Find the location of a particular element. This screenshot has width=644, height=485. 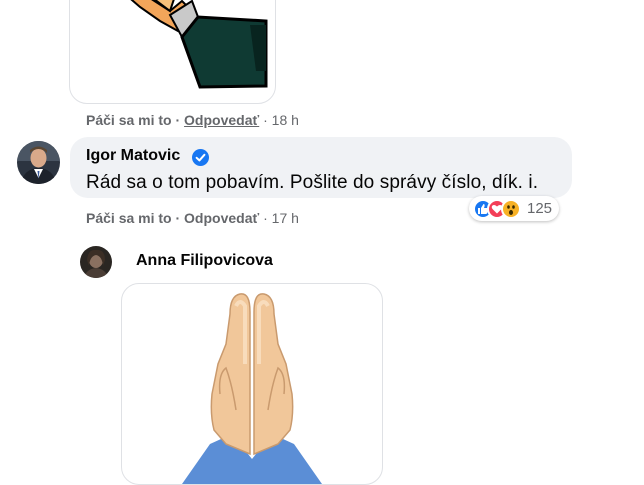

sticker-attachment is located at coordinates (172, 52).